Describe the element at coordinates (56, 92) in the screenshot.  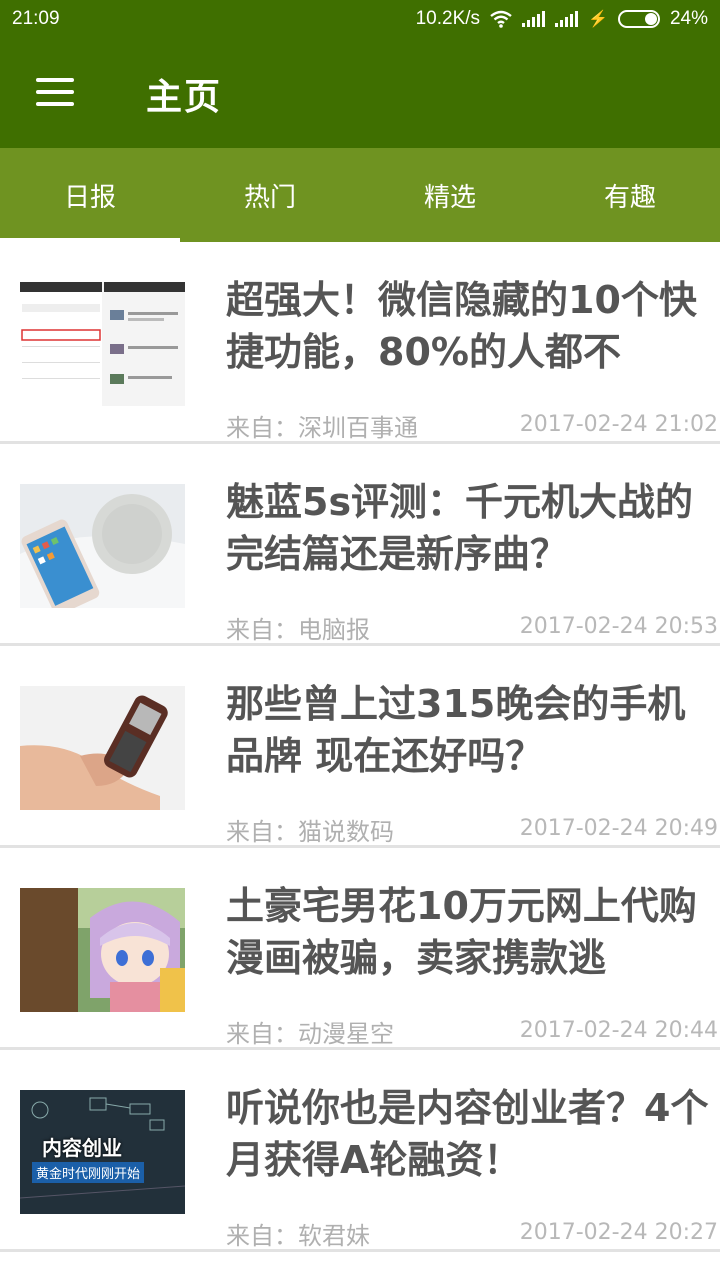
I see `hamburger-menu-icon` at that location.